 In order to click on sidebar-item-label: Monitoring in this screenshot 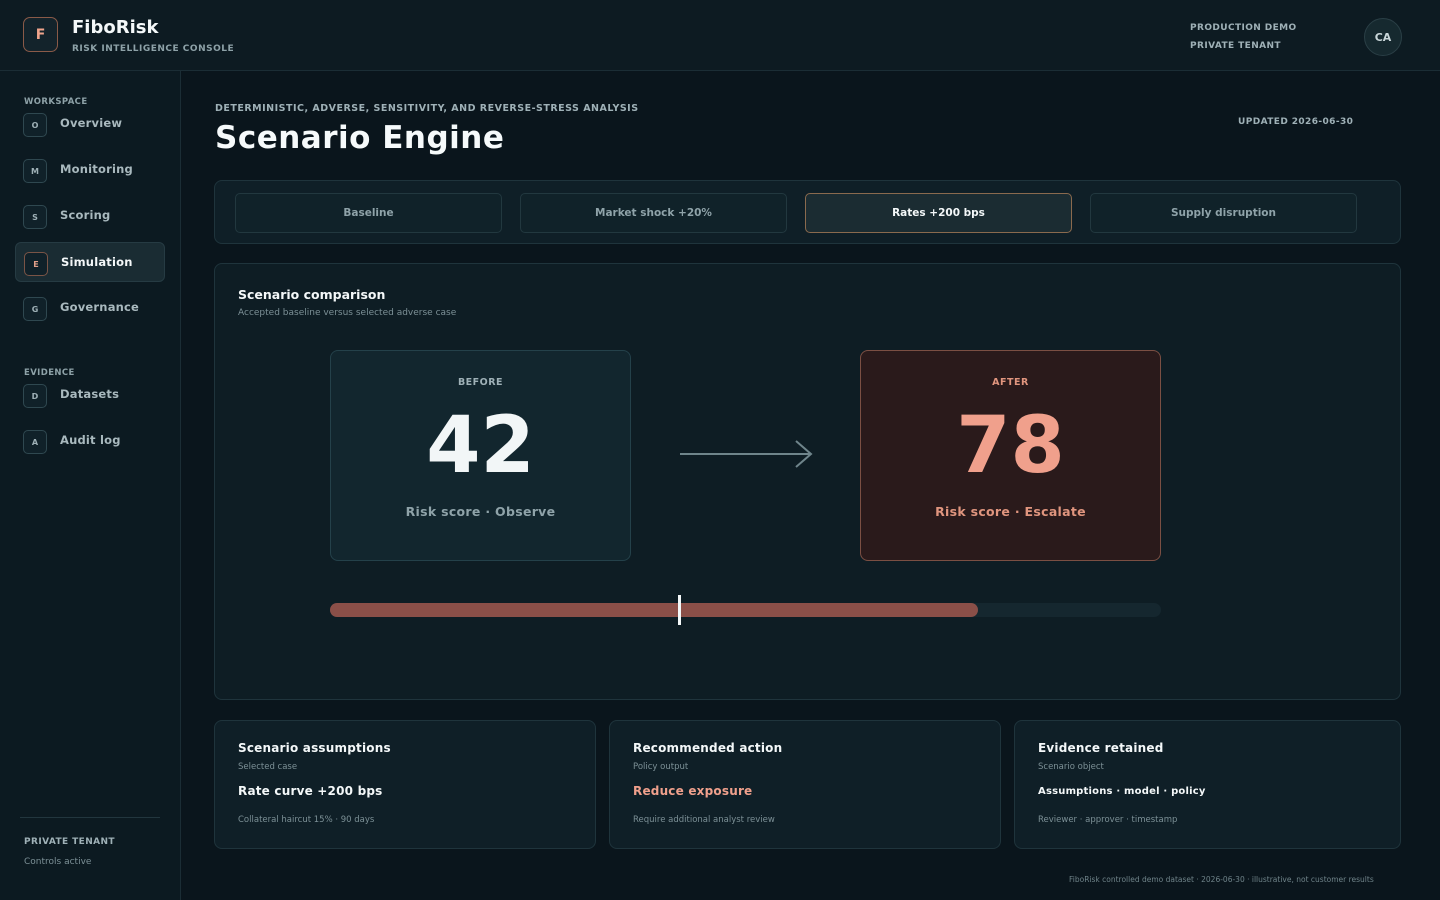, I will do `click(96, 169)`.